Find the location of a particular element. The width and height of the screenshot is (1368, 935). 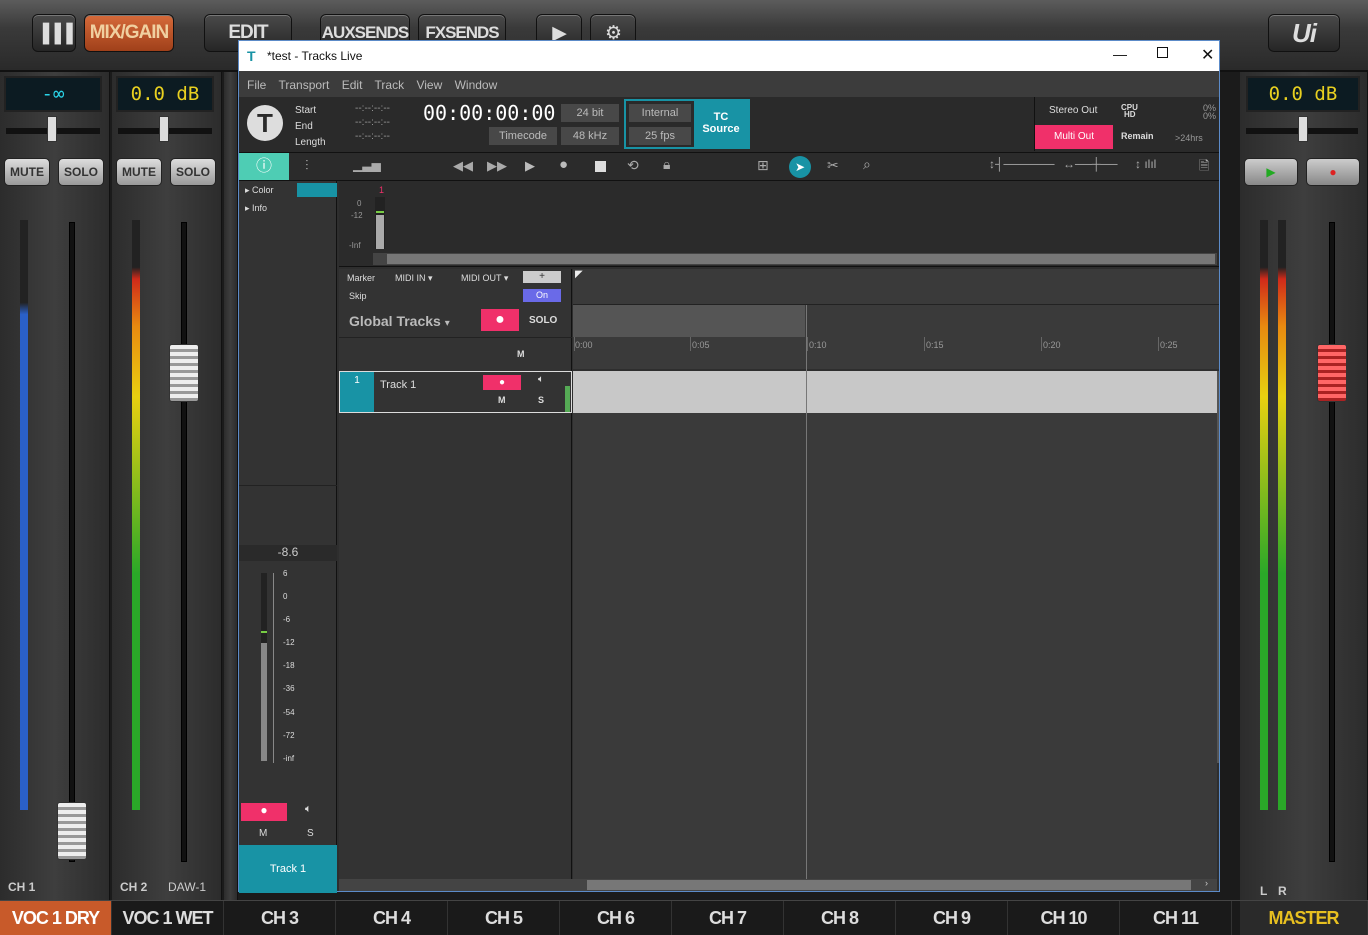

mixer-icon: ⫶ is located at coordinates (307, 165).